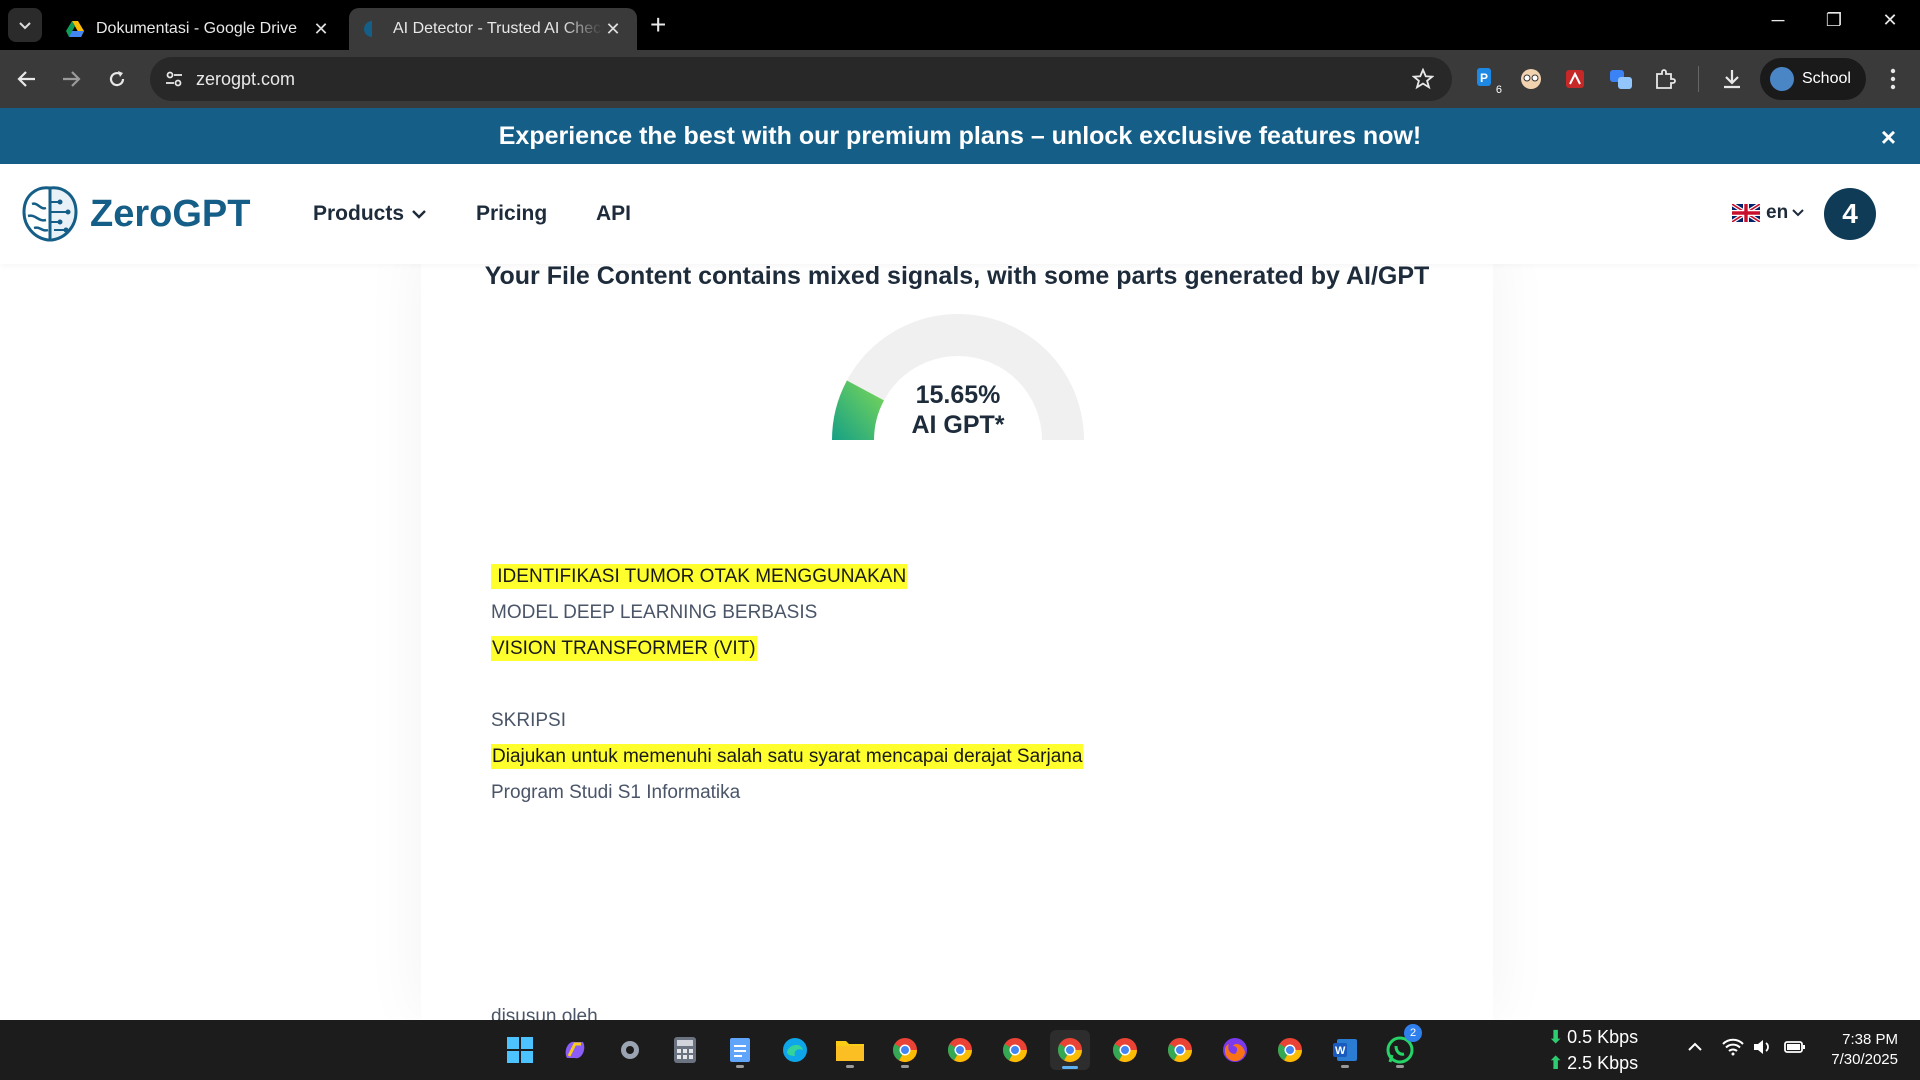 This screenshot has height=1080, width=1920. What do you see at coordinates (958, 425) in the screenshot?
I see `ai-percentage-label: AI GPT*` at bounding box center [958, 425].